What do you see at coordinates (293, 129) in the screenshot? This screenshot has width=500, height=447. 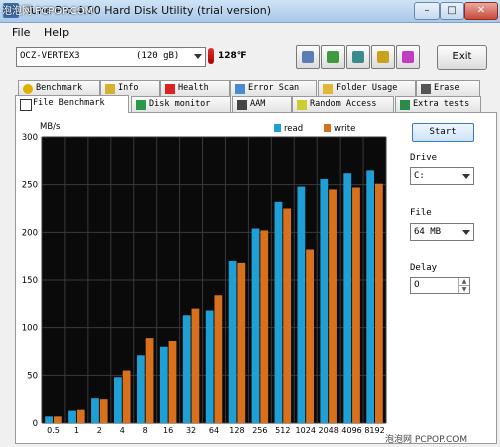 I see `legend-label-read: read` at bounding box center [293, 129].